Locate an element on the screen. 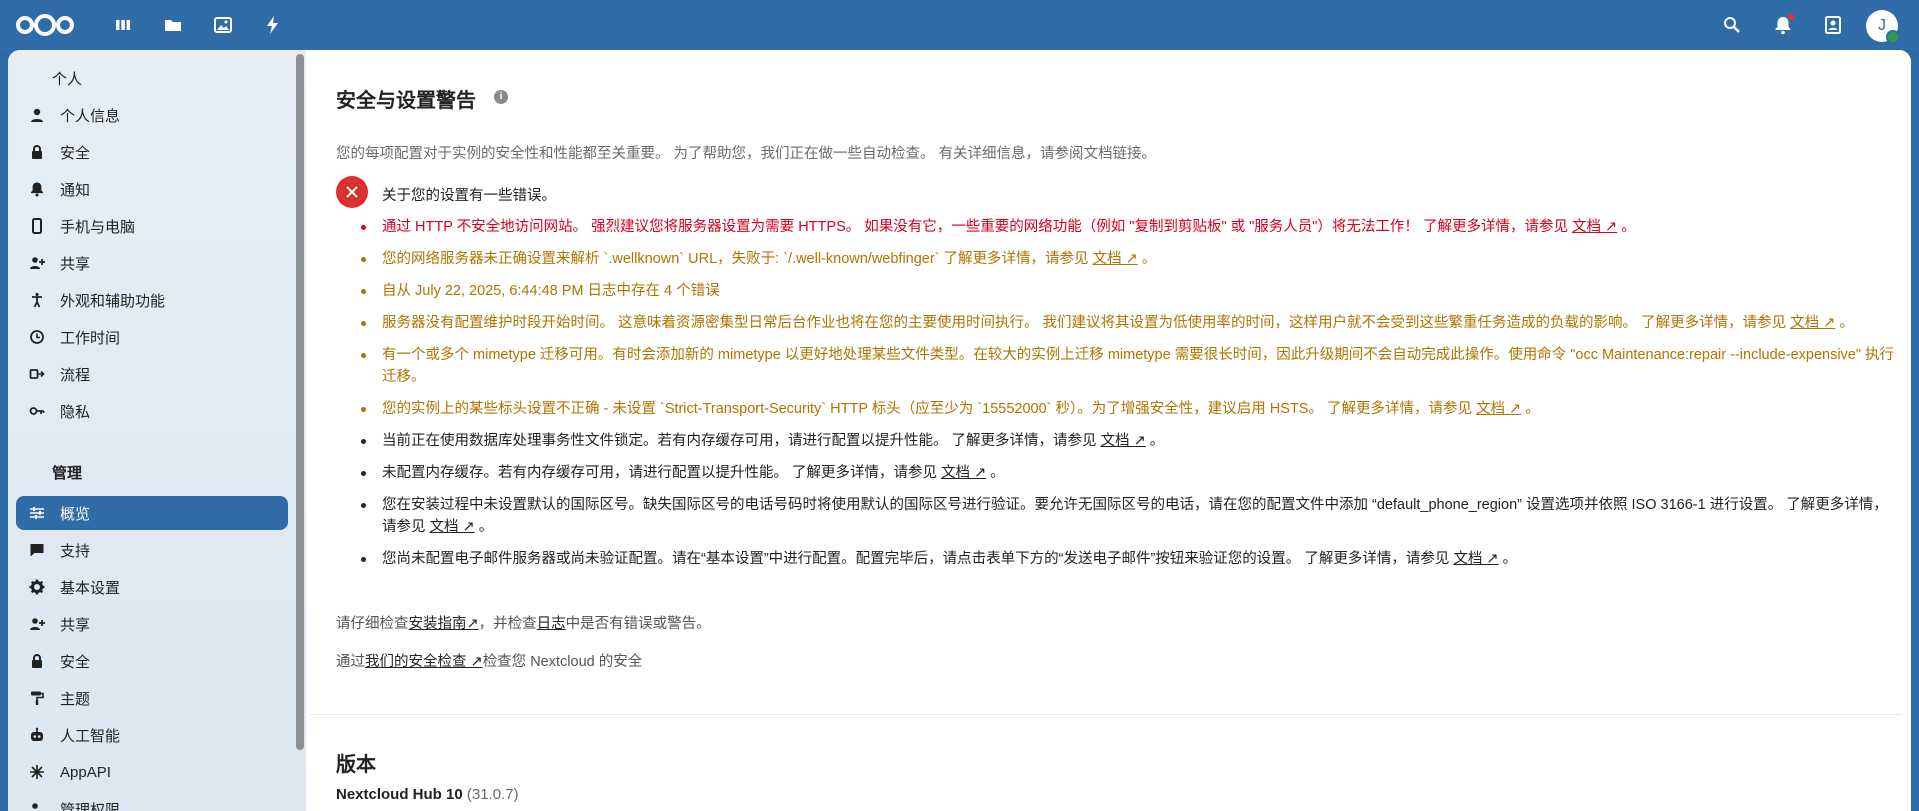  photos-icon is located at coordinates (223, 25).